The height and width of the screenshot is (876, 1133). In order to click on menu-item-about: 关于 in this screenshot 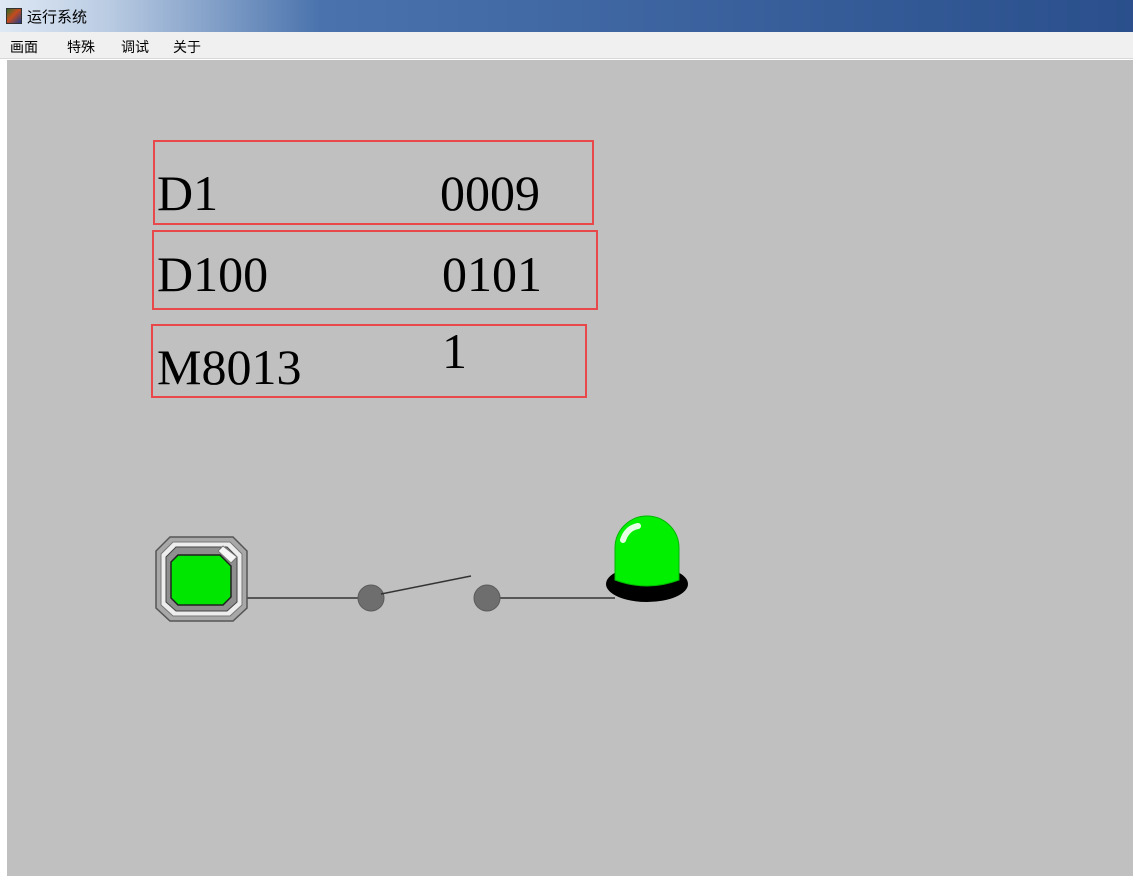, I will do `click(187, 47)`.